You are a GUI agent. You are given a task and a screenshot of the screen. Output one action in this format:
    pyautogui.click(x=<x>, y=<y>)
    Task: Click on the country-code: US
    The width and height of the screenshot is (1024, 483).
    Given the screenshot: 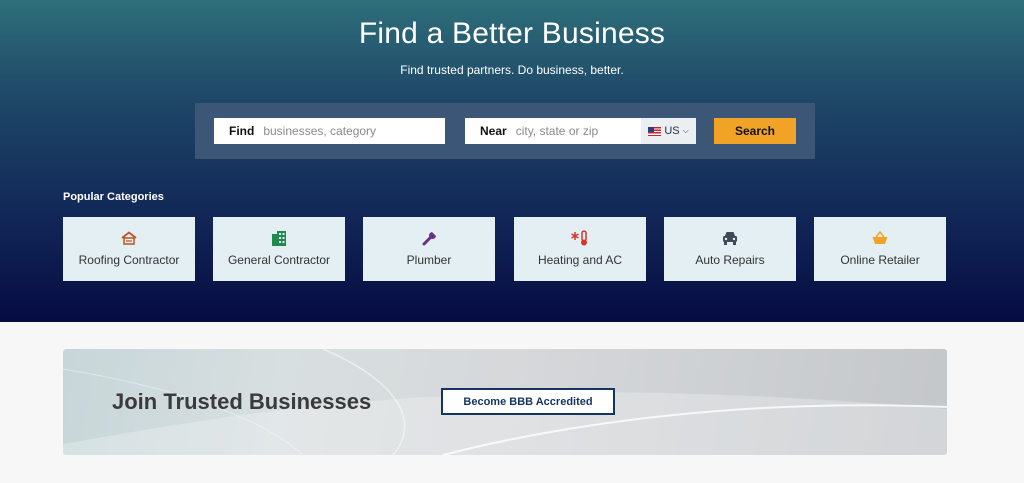 What is the action you would take?
    pyautogui.click(x=672, y=131)
    